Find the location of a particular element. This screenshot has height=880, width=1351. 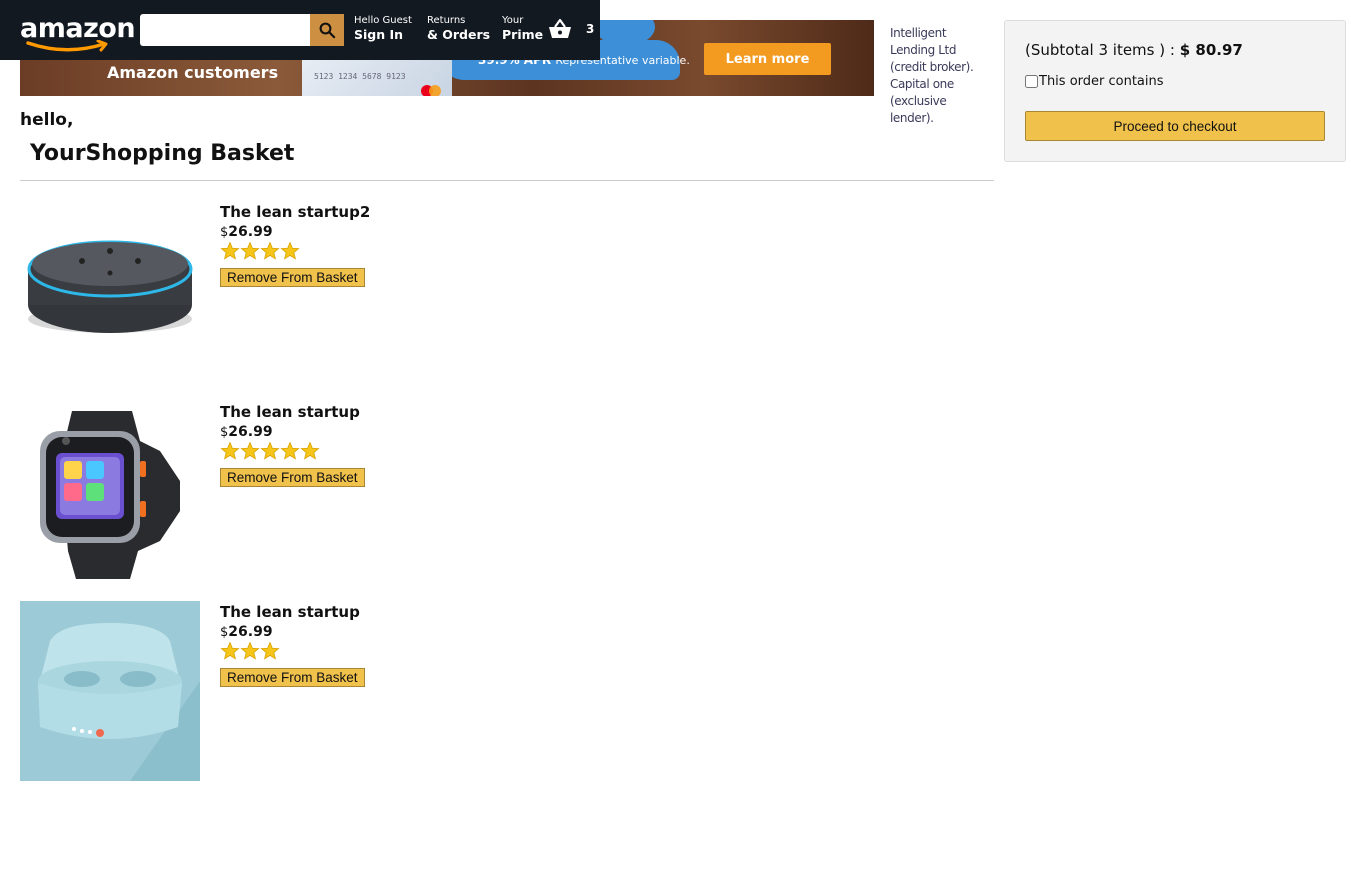

amazon-logo: amazon is located at coordinates (78, 33).